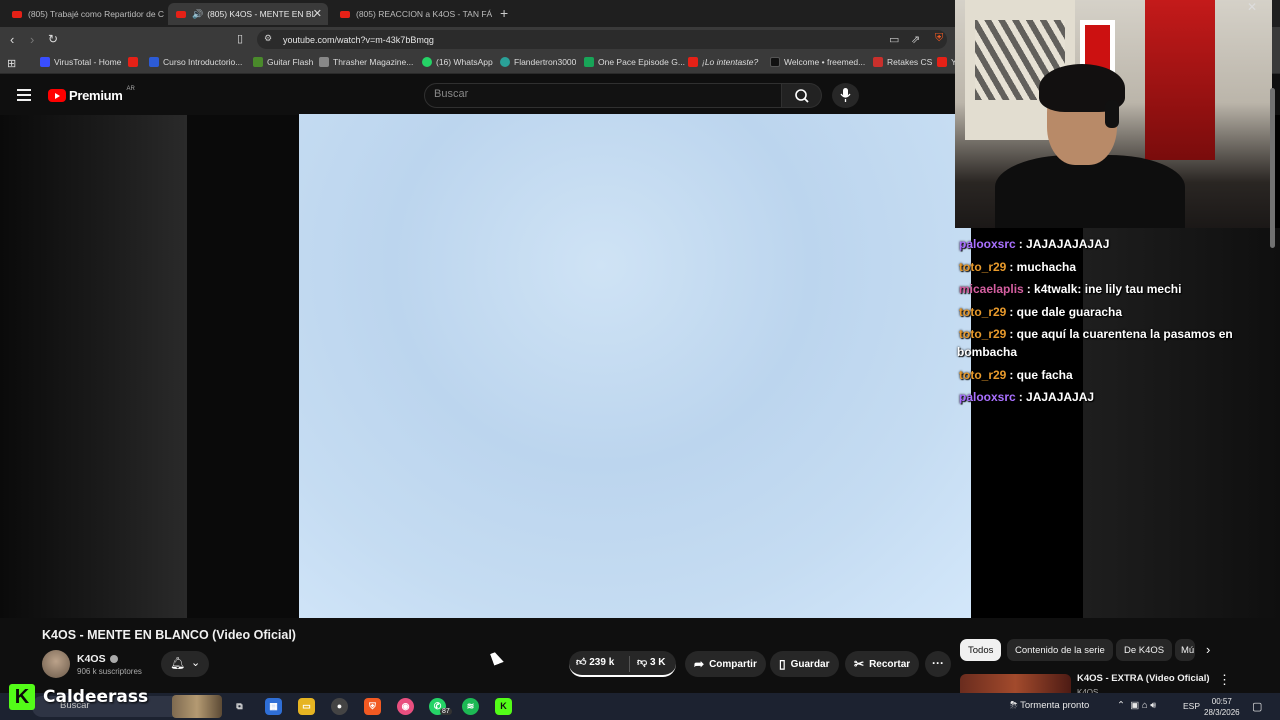 The image size is (1280, 720). What do you see at coordinates (1185, 650) in the screenshot?
I see `chip-music: Mú` at bounding box center [1185, 650].